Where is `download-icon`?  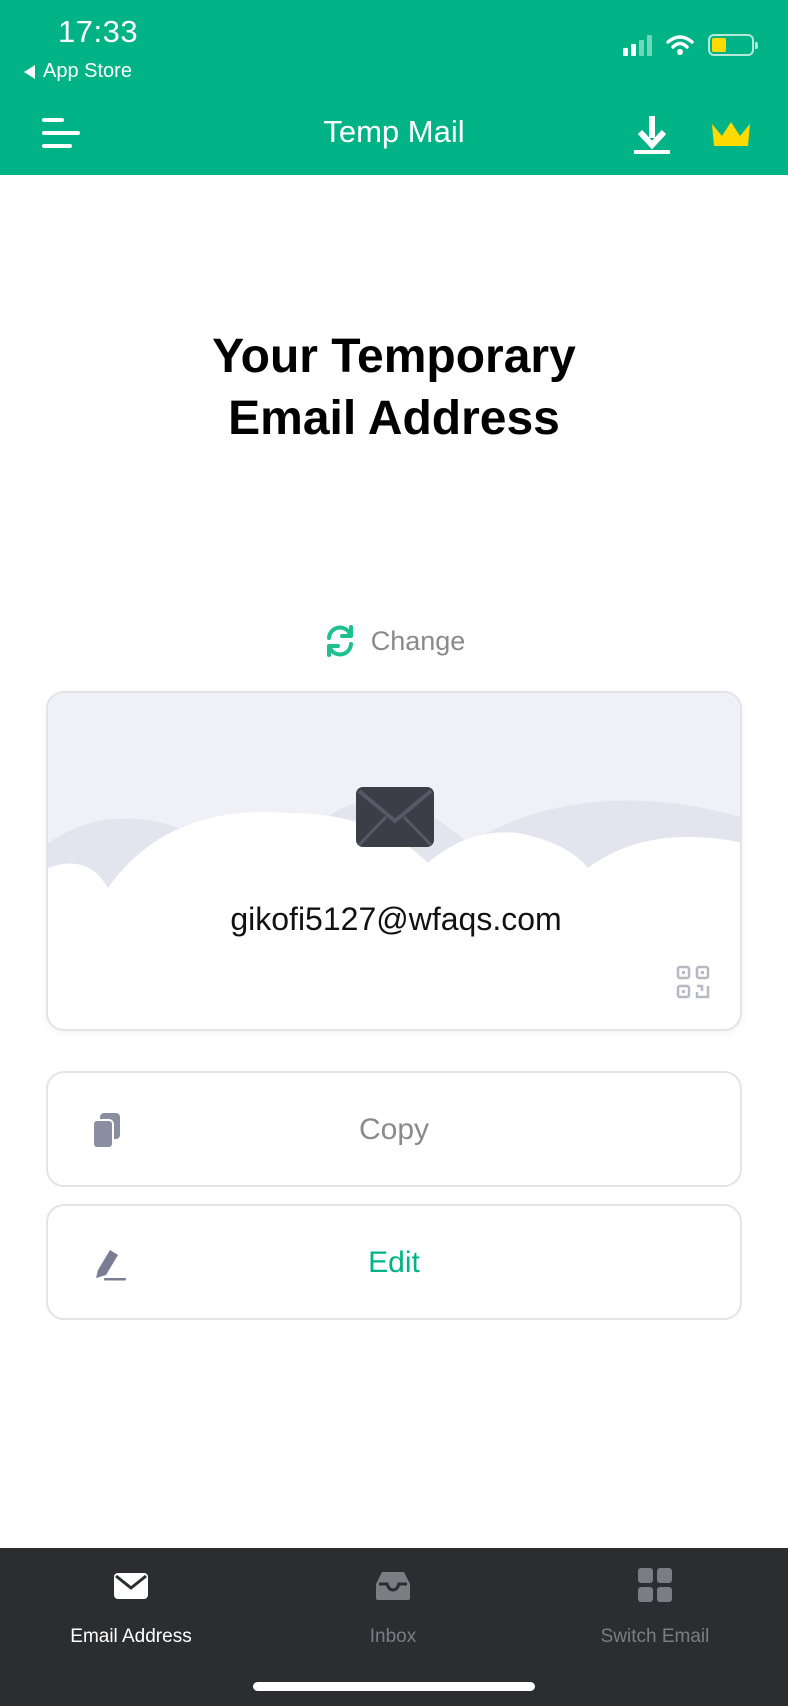 download-icon is located at coordinates (652, 135).